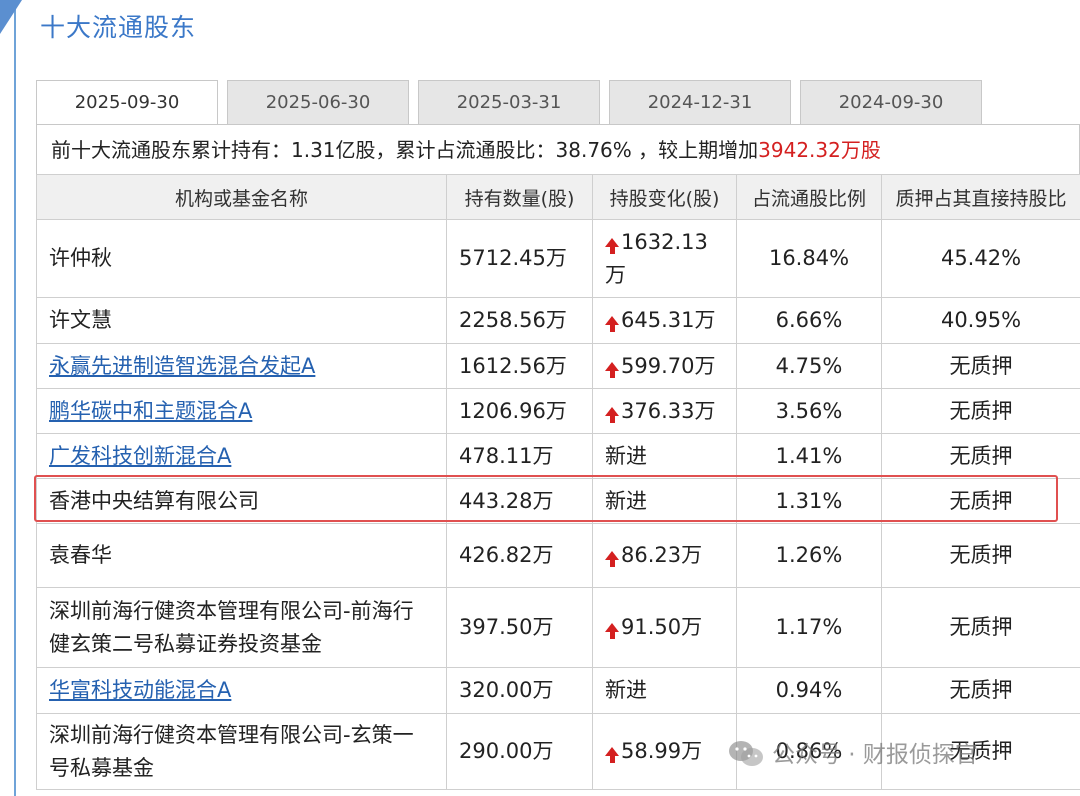  I want to click on header-pledge: 质押占其直接持股比, so click(980, 197).